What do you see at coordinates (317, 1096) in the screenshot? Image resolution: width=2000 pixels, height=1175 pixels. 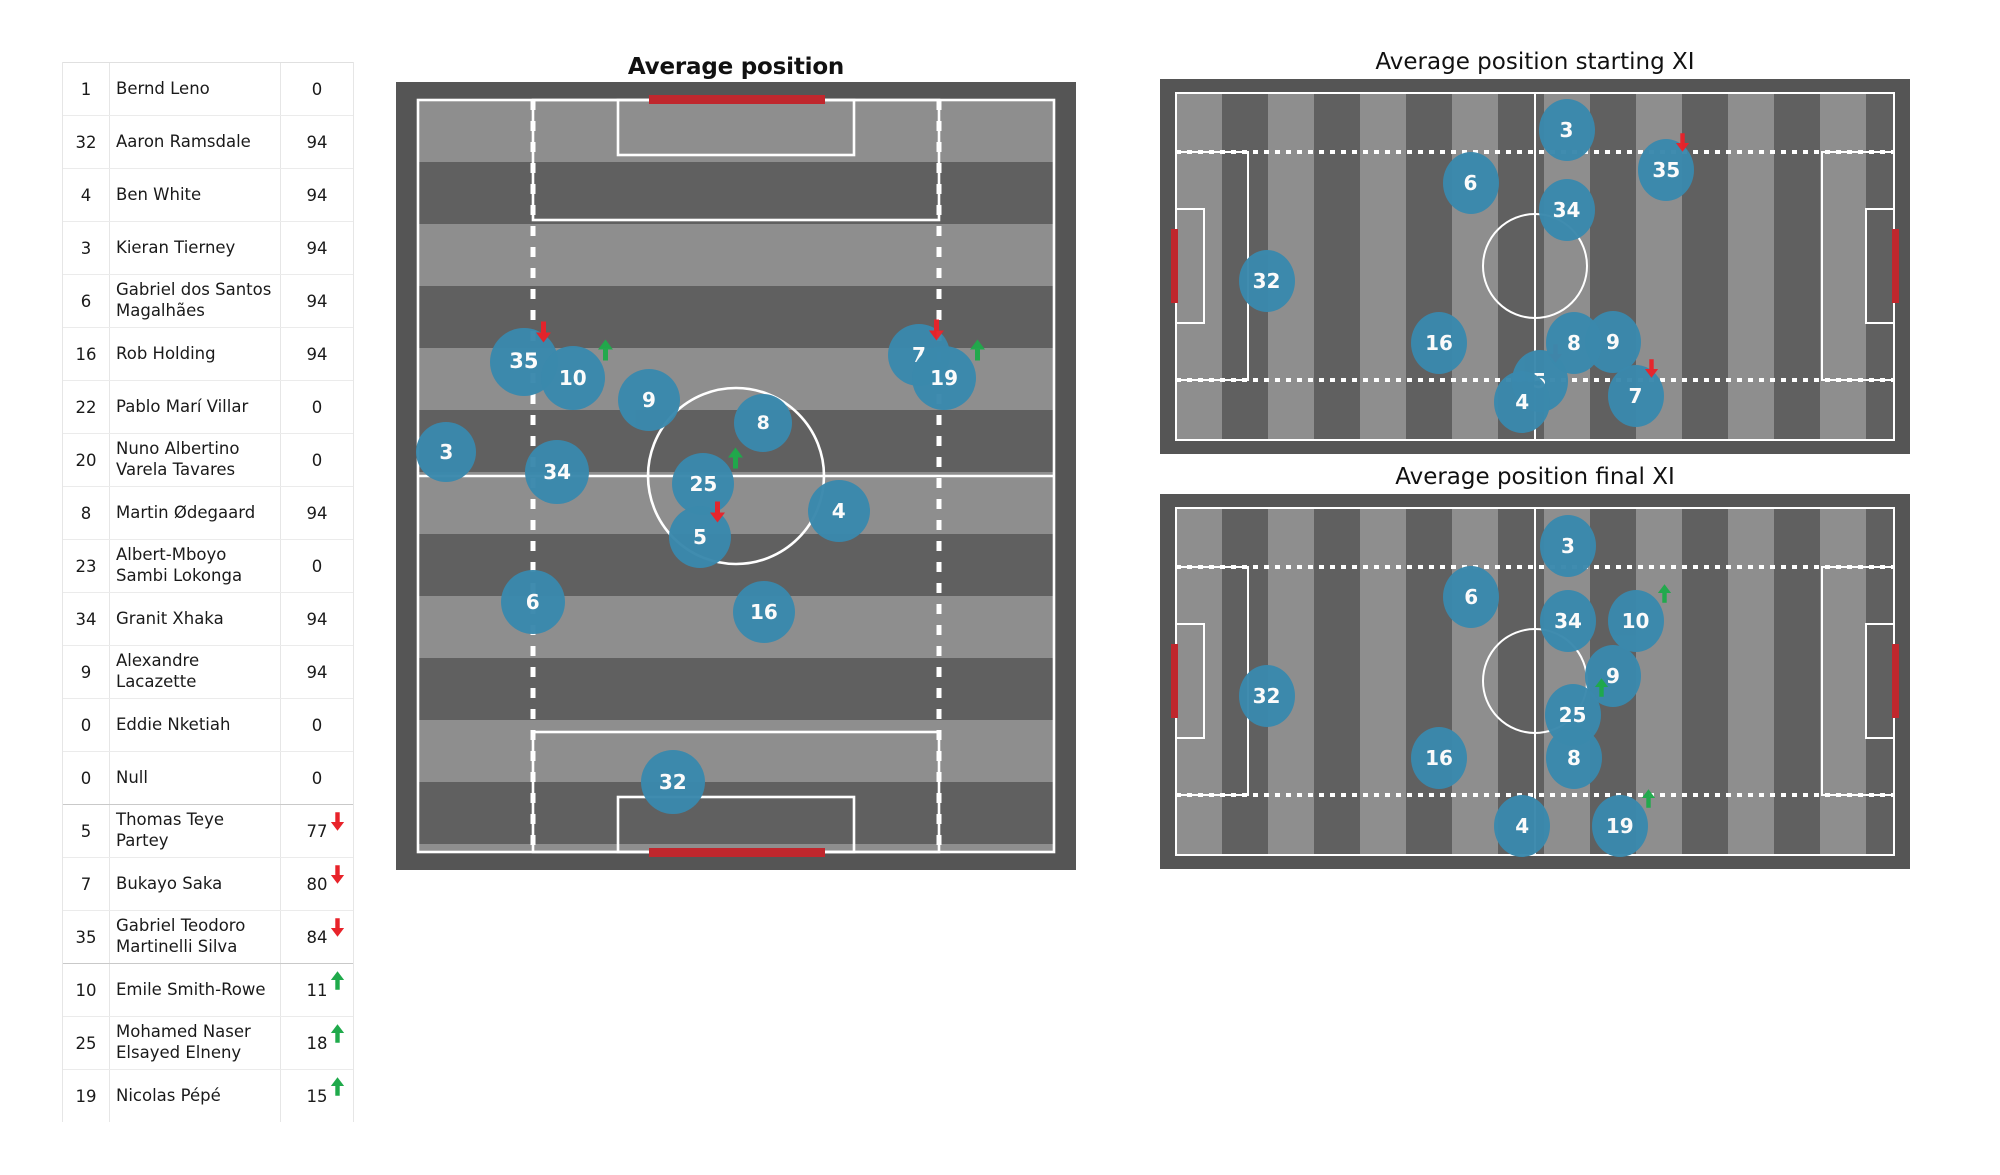 I see `player-minutes: 15` at bounding box center [317, 1096].